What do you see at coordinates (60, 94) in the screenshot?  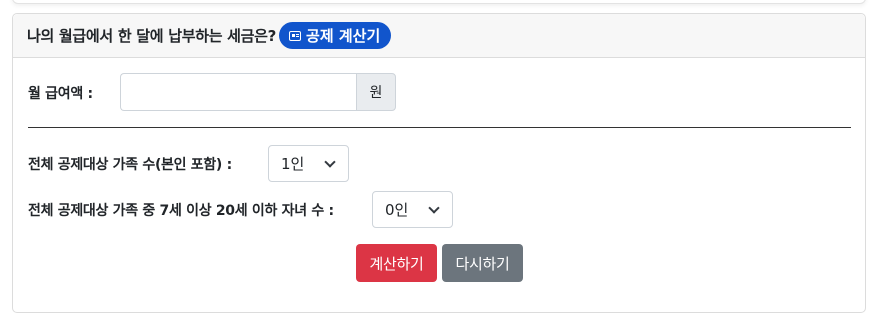 I see `salary-label: 월 급여액 :` at bounding box center [60, 94].